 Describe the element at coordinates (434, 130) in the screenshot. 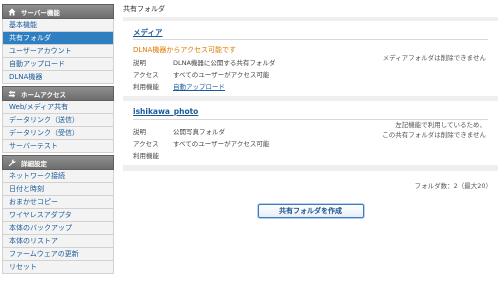

I see `delete-note: 左記機能で利用しているため、 この共有フォルダは削除できません` at that location.